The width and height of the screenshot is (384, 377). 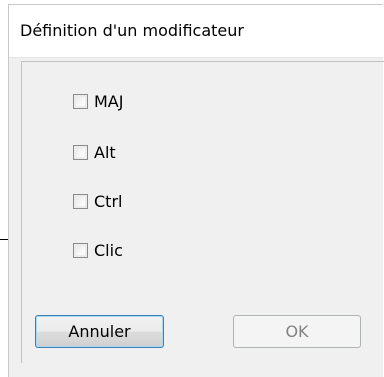 I want to click on alt-checkbox, so click(x=80, y=152).